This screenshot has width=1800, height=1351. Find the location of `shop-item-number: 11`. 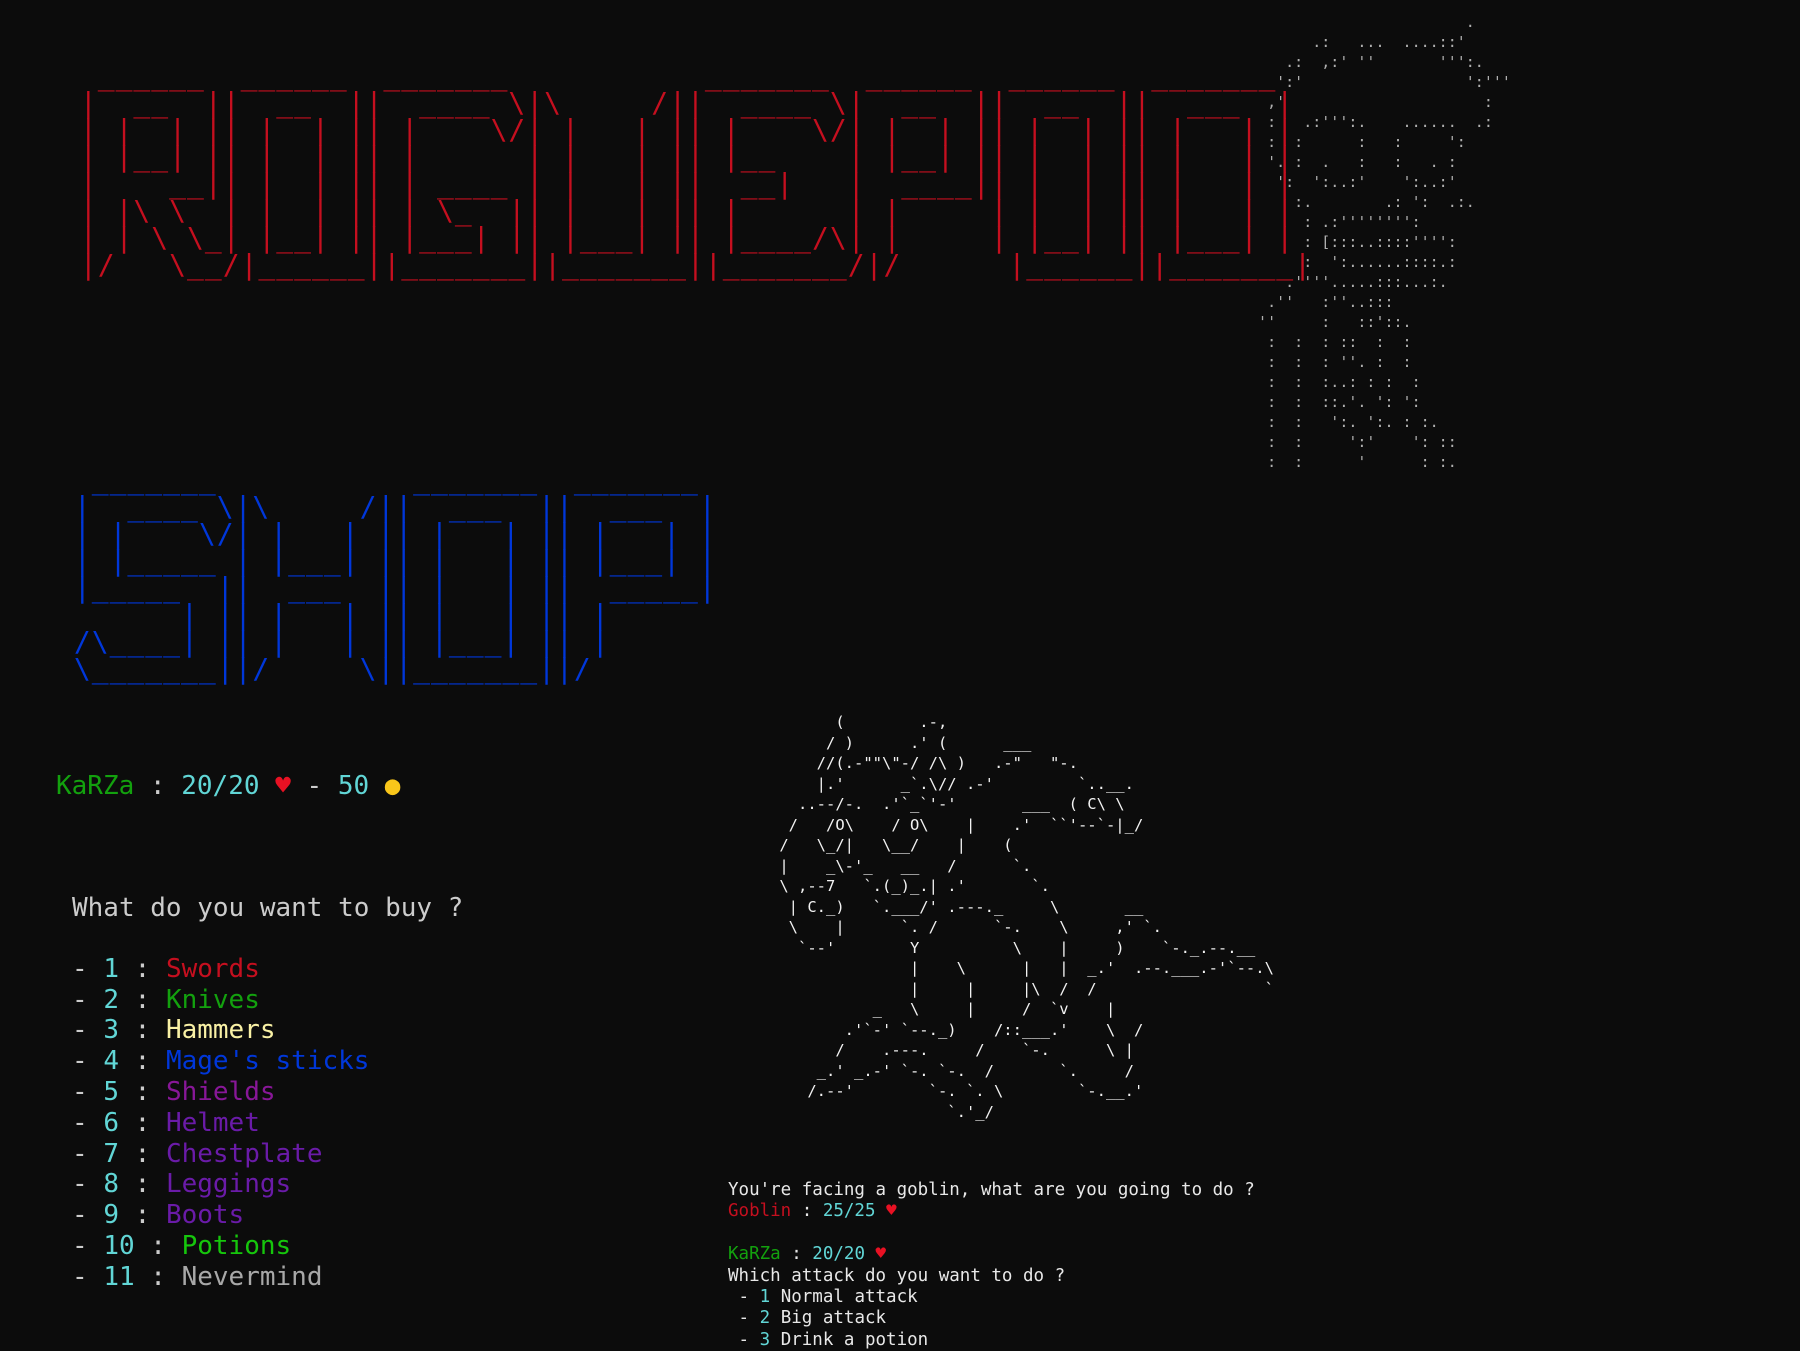

shop-item-number: 11 is located at coordinates (119, 1276).